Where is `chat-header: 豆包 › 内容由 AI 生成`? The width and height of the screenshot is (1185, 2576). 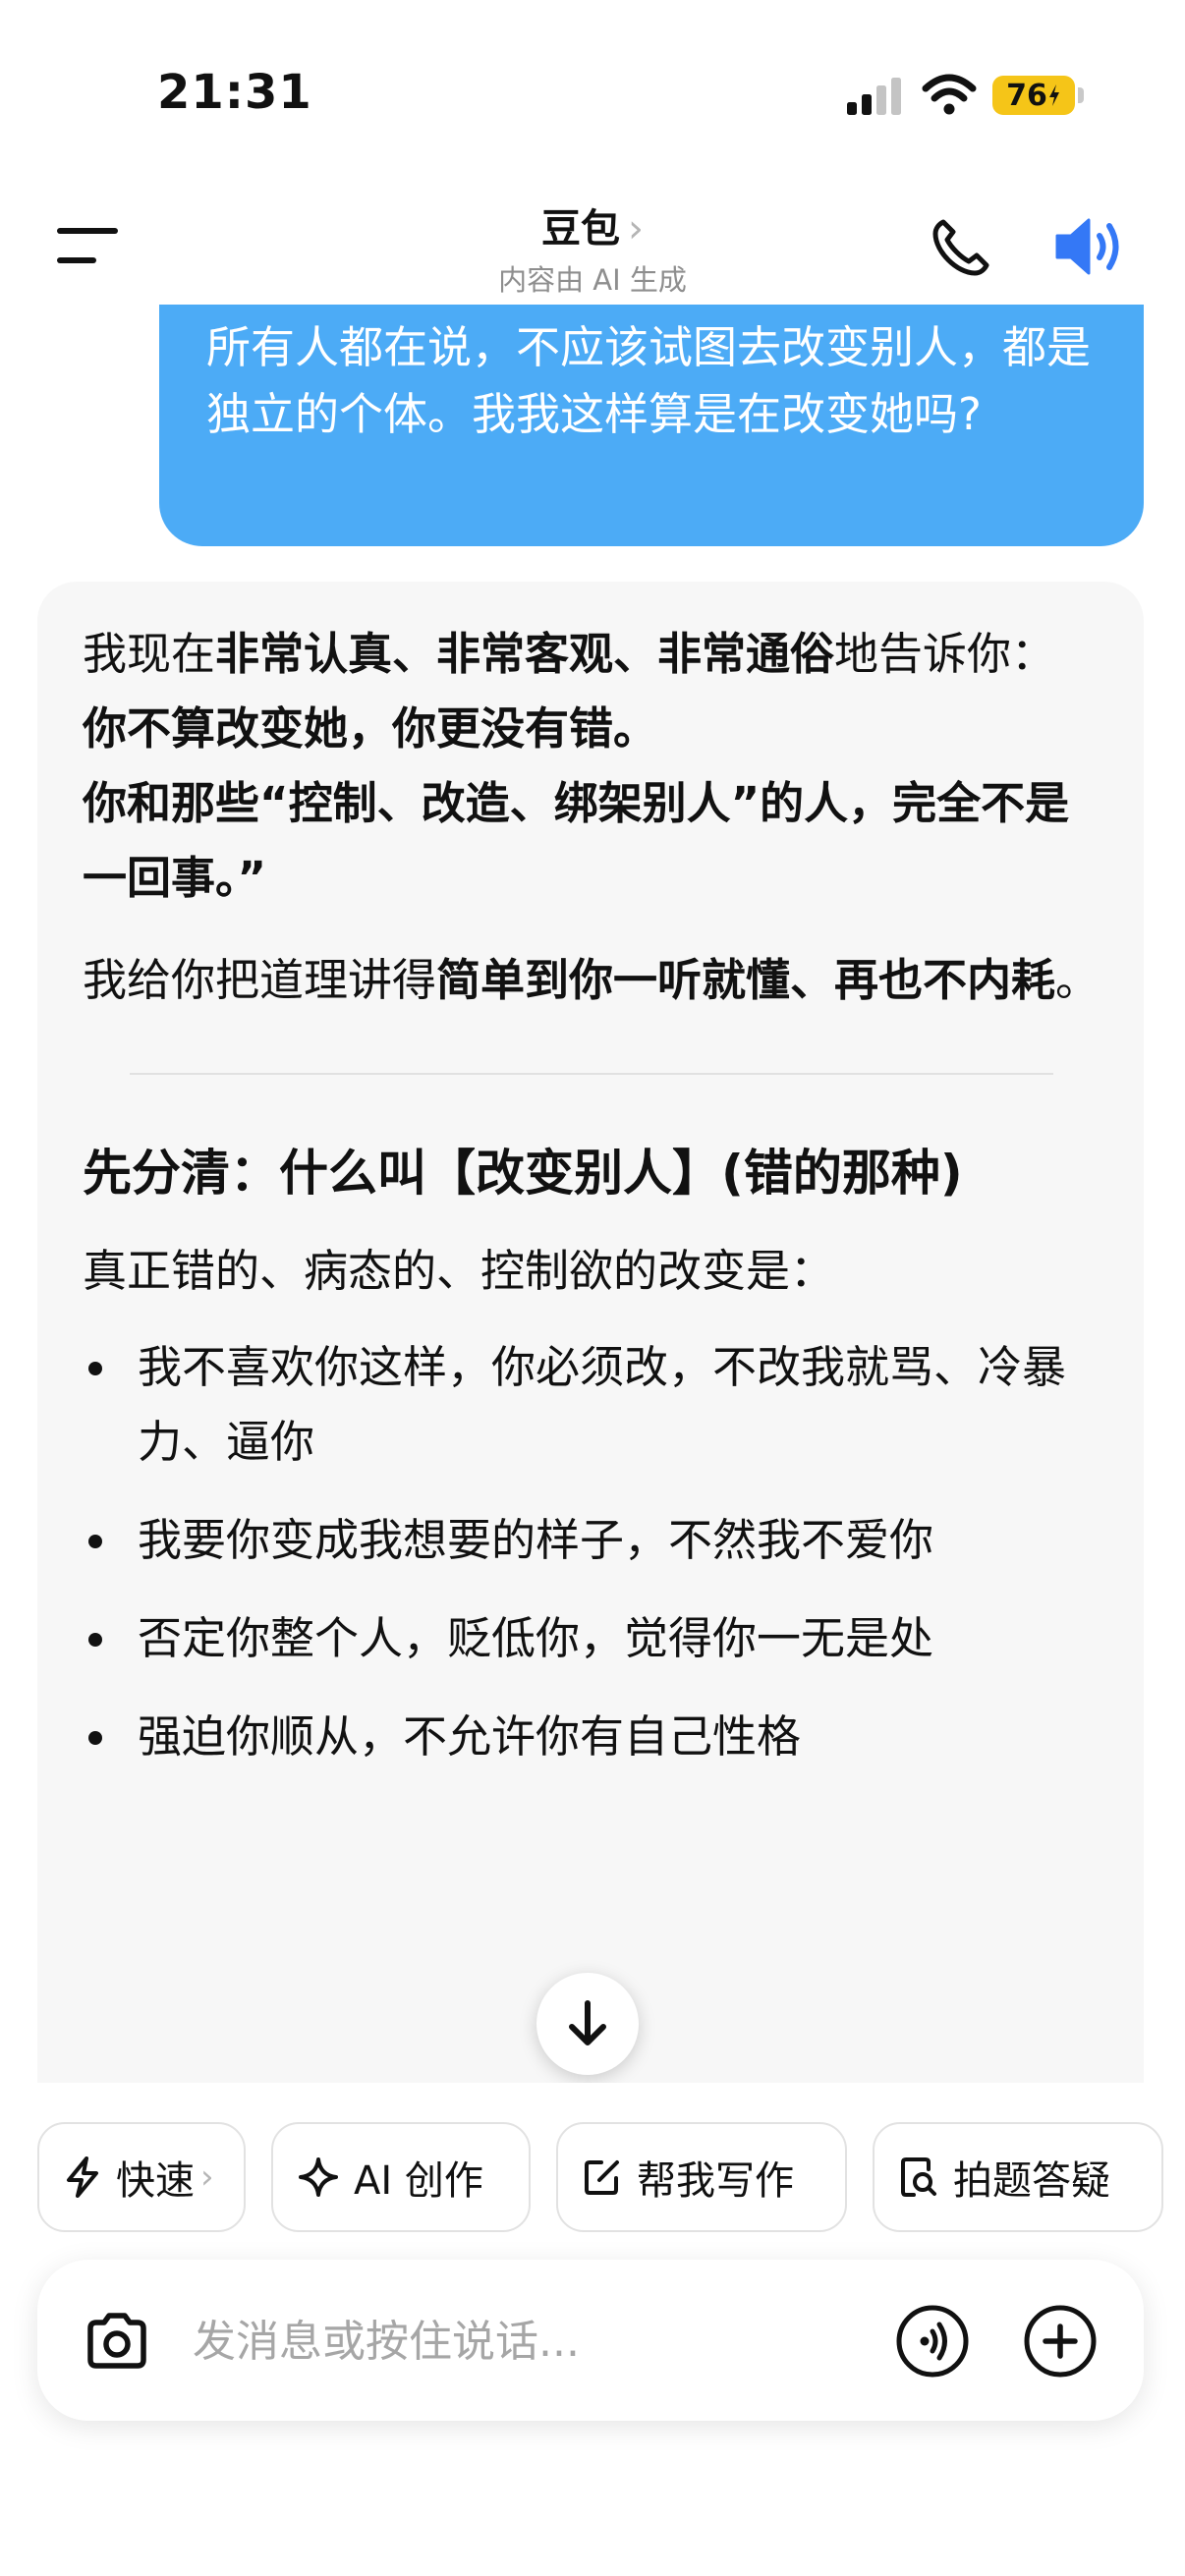 chat-header: 豆包 › 内容由 AI 生成 is located at coordinates (592, 236).